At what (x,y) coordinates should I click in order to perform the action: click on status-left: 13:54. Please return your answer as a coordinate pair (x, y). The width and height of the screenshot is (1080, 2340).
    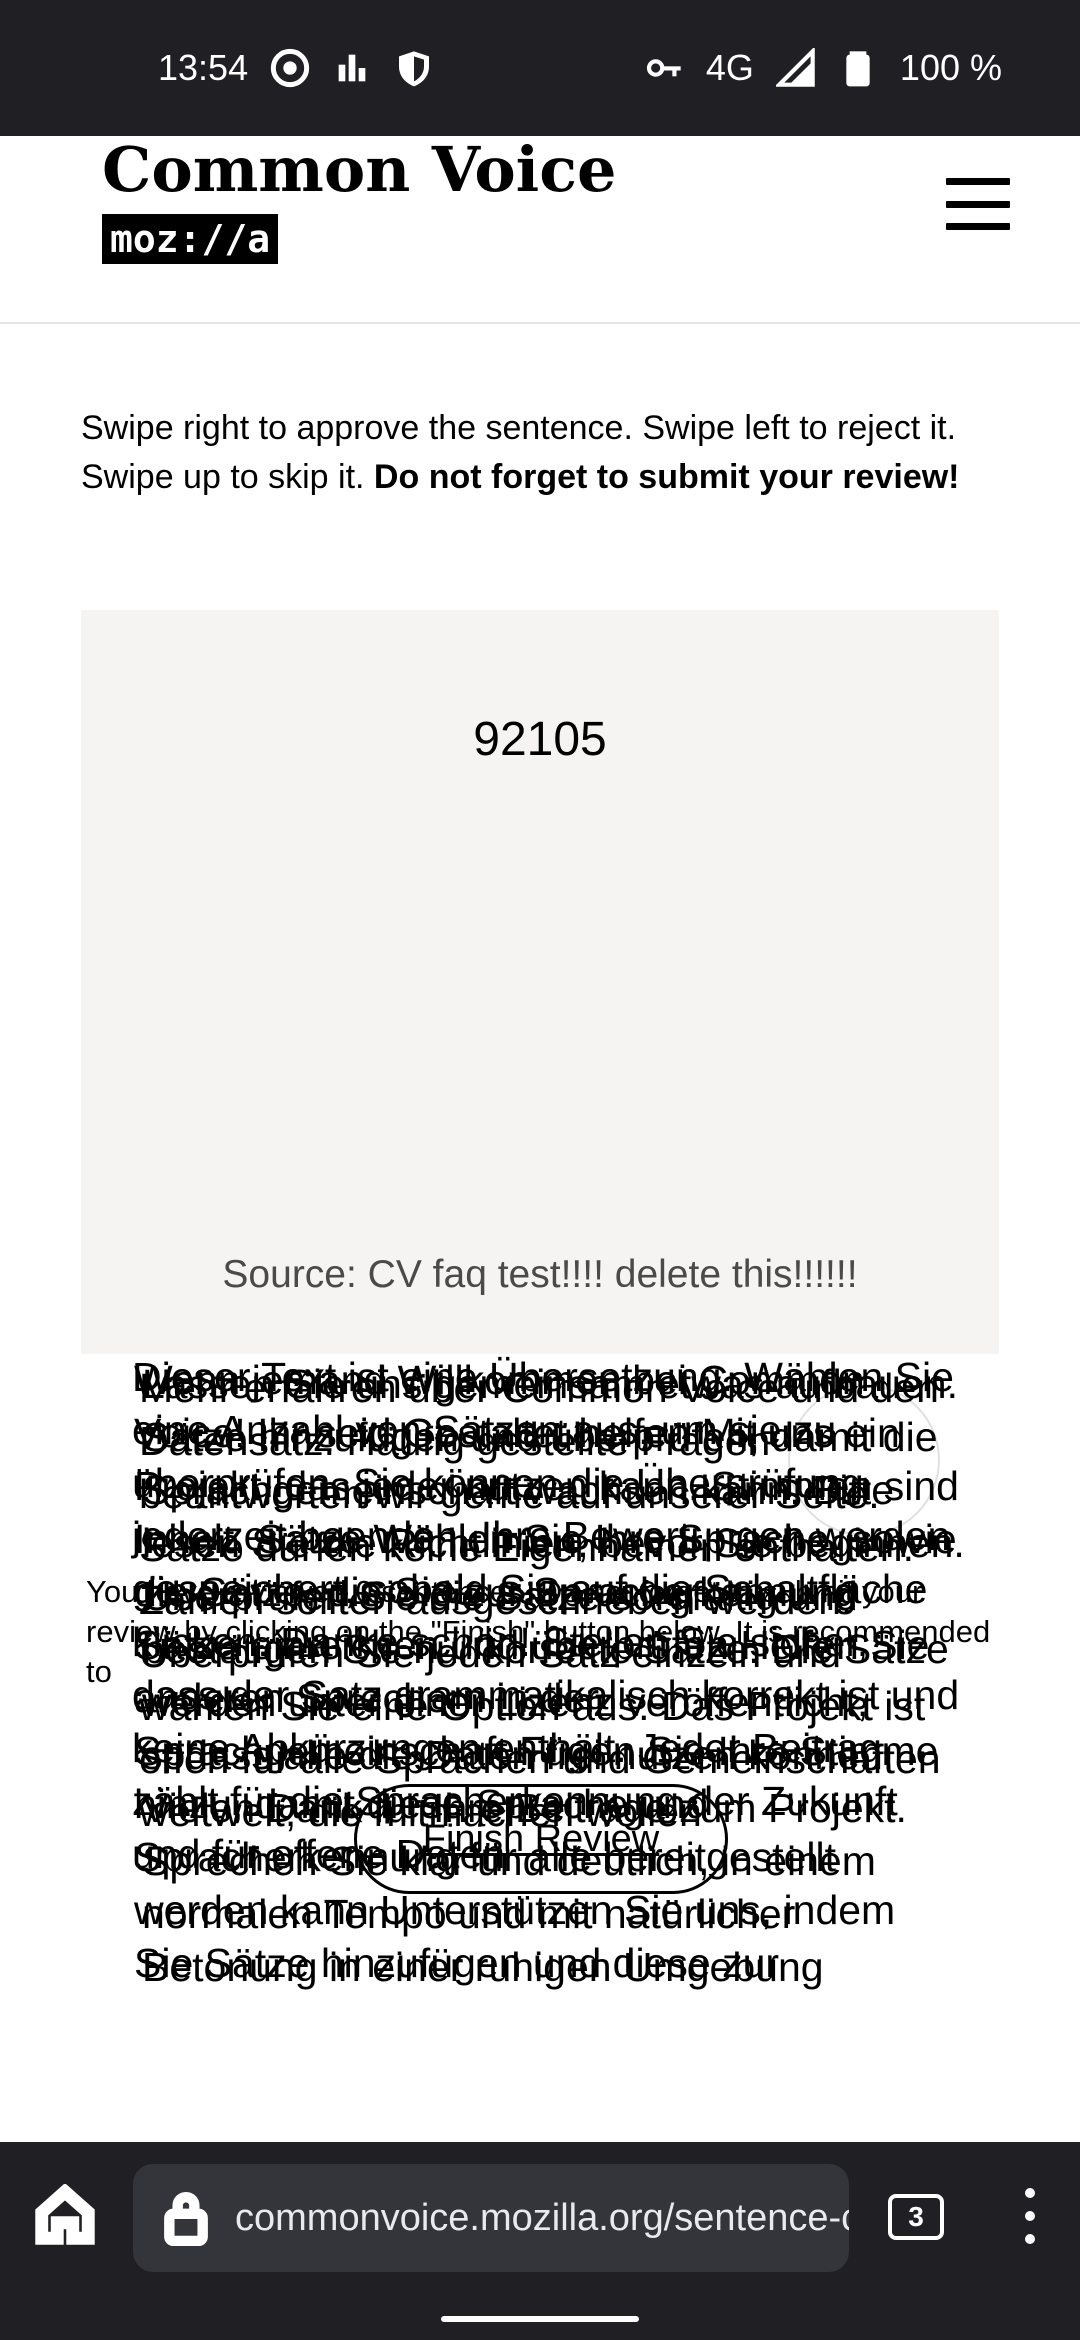
    Looking at the image, I should click on (296, 68).